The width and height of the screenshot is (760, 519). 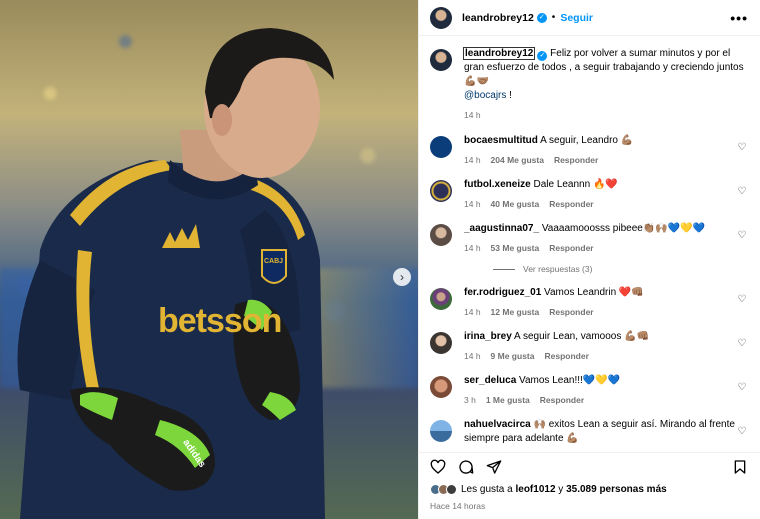 What do you see at coordinates (451, 489) in the screenshot?
I see `liker-avatar` at bounding box center [451, 489].